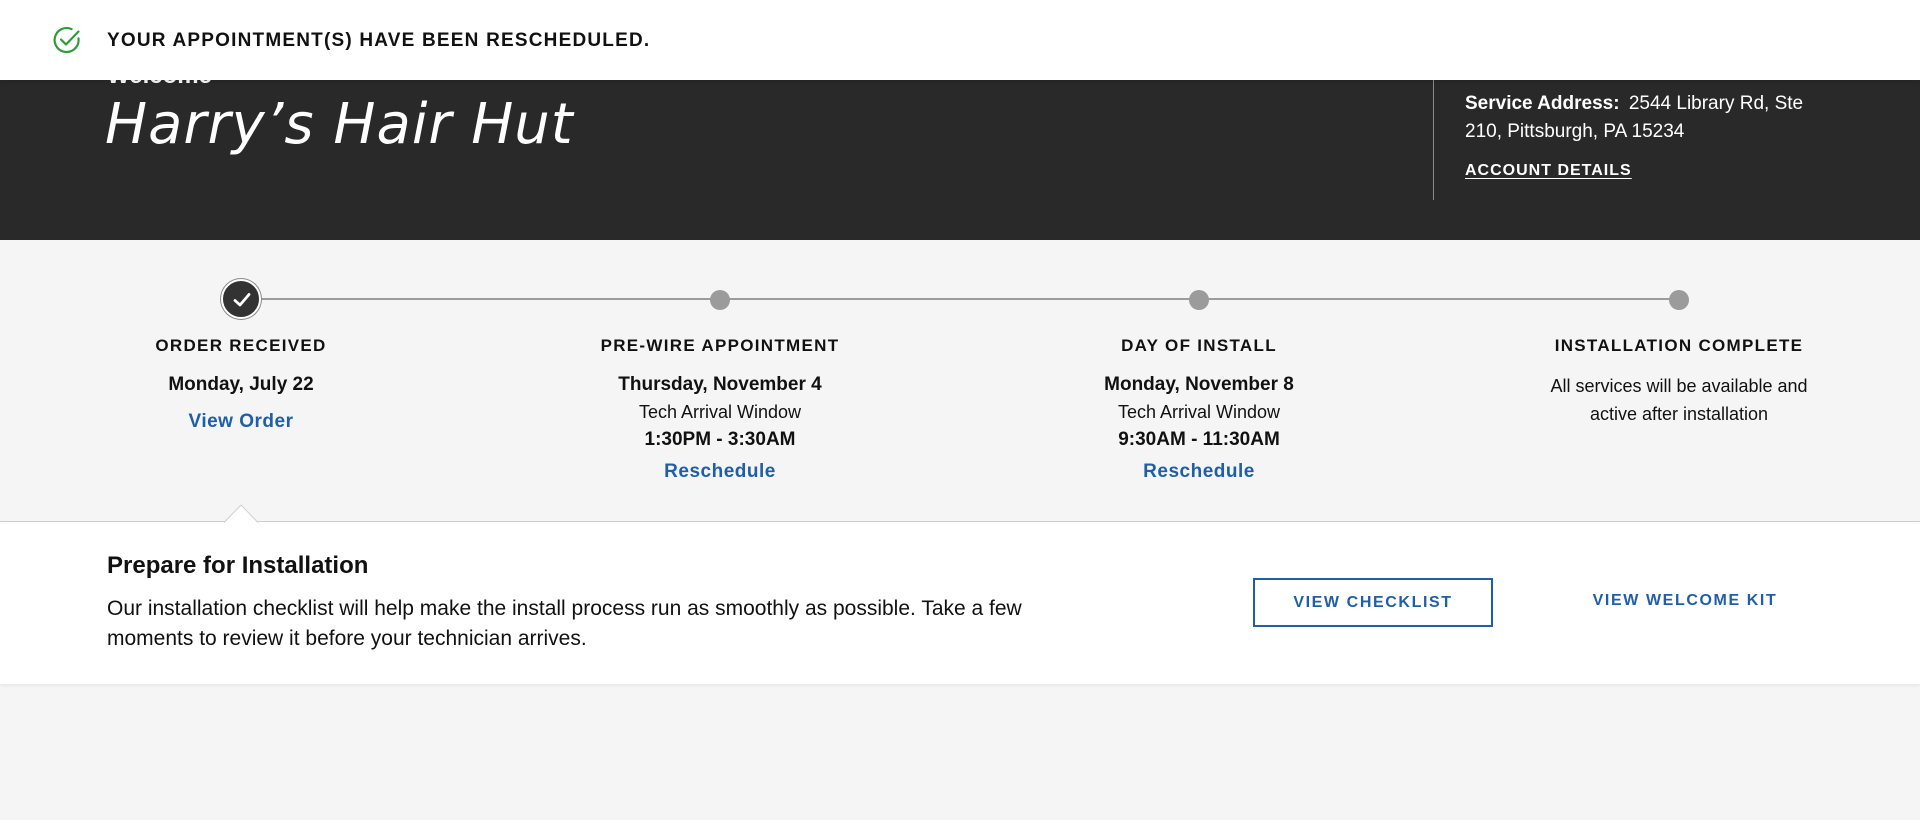 This screenshot has height=820, width=1920. I want to click on step-date: Thursday, November 4, so click(720, 384).